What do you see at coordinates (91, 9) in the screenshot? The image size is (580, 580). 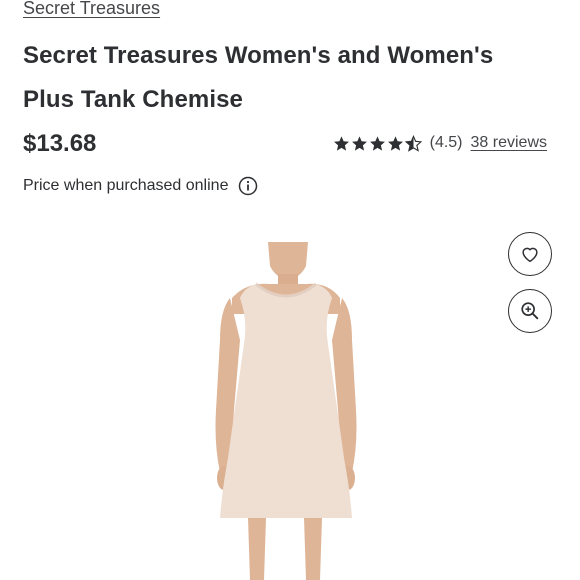 I see `brand-link: Secret Treasures` at bounding box center [91, 9].